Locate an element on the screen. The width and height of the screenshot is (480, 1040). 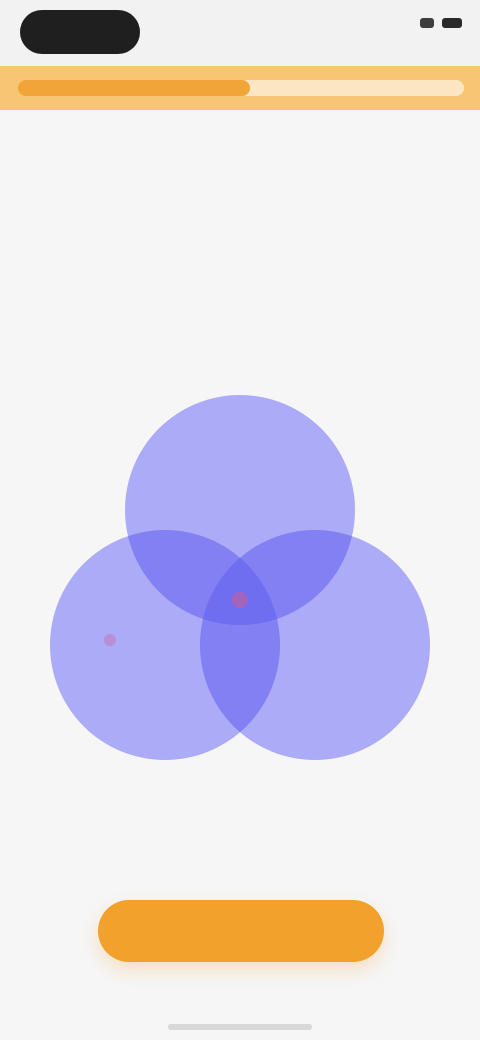
center-dot is located at coordinates (240, 600).